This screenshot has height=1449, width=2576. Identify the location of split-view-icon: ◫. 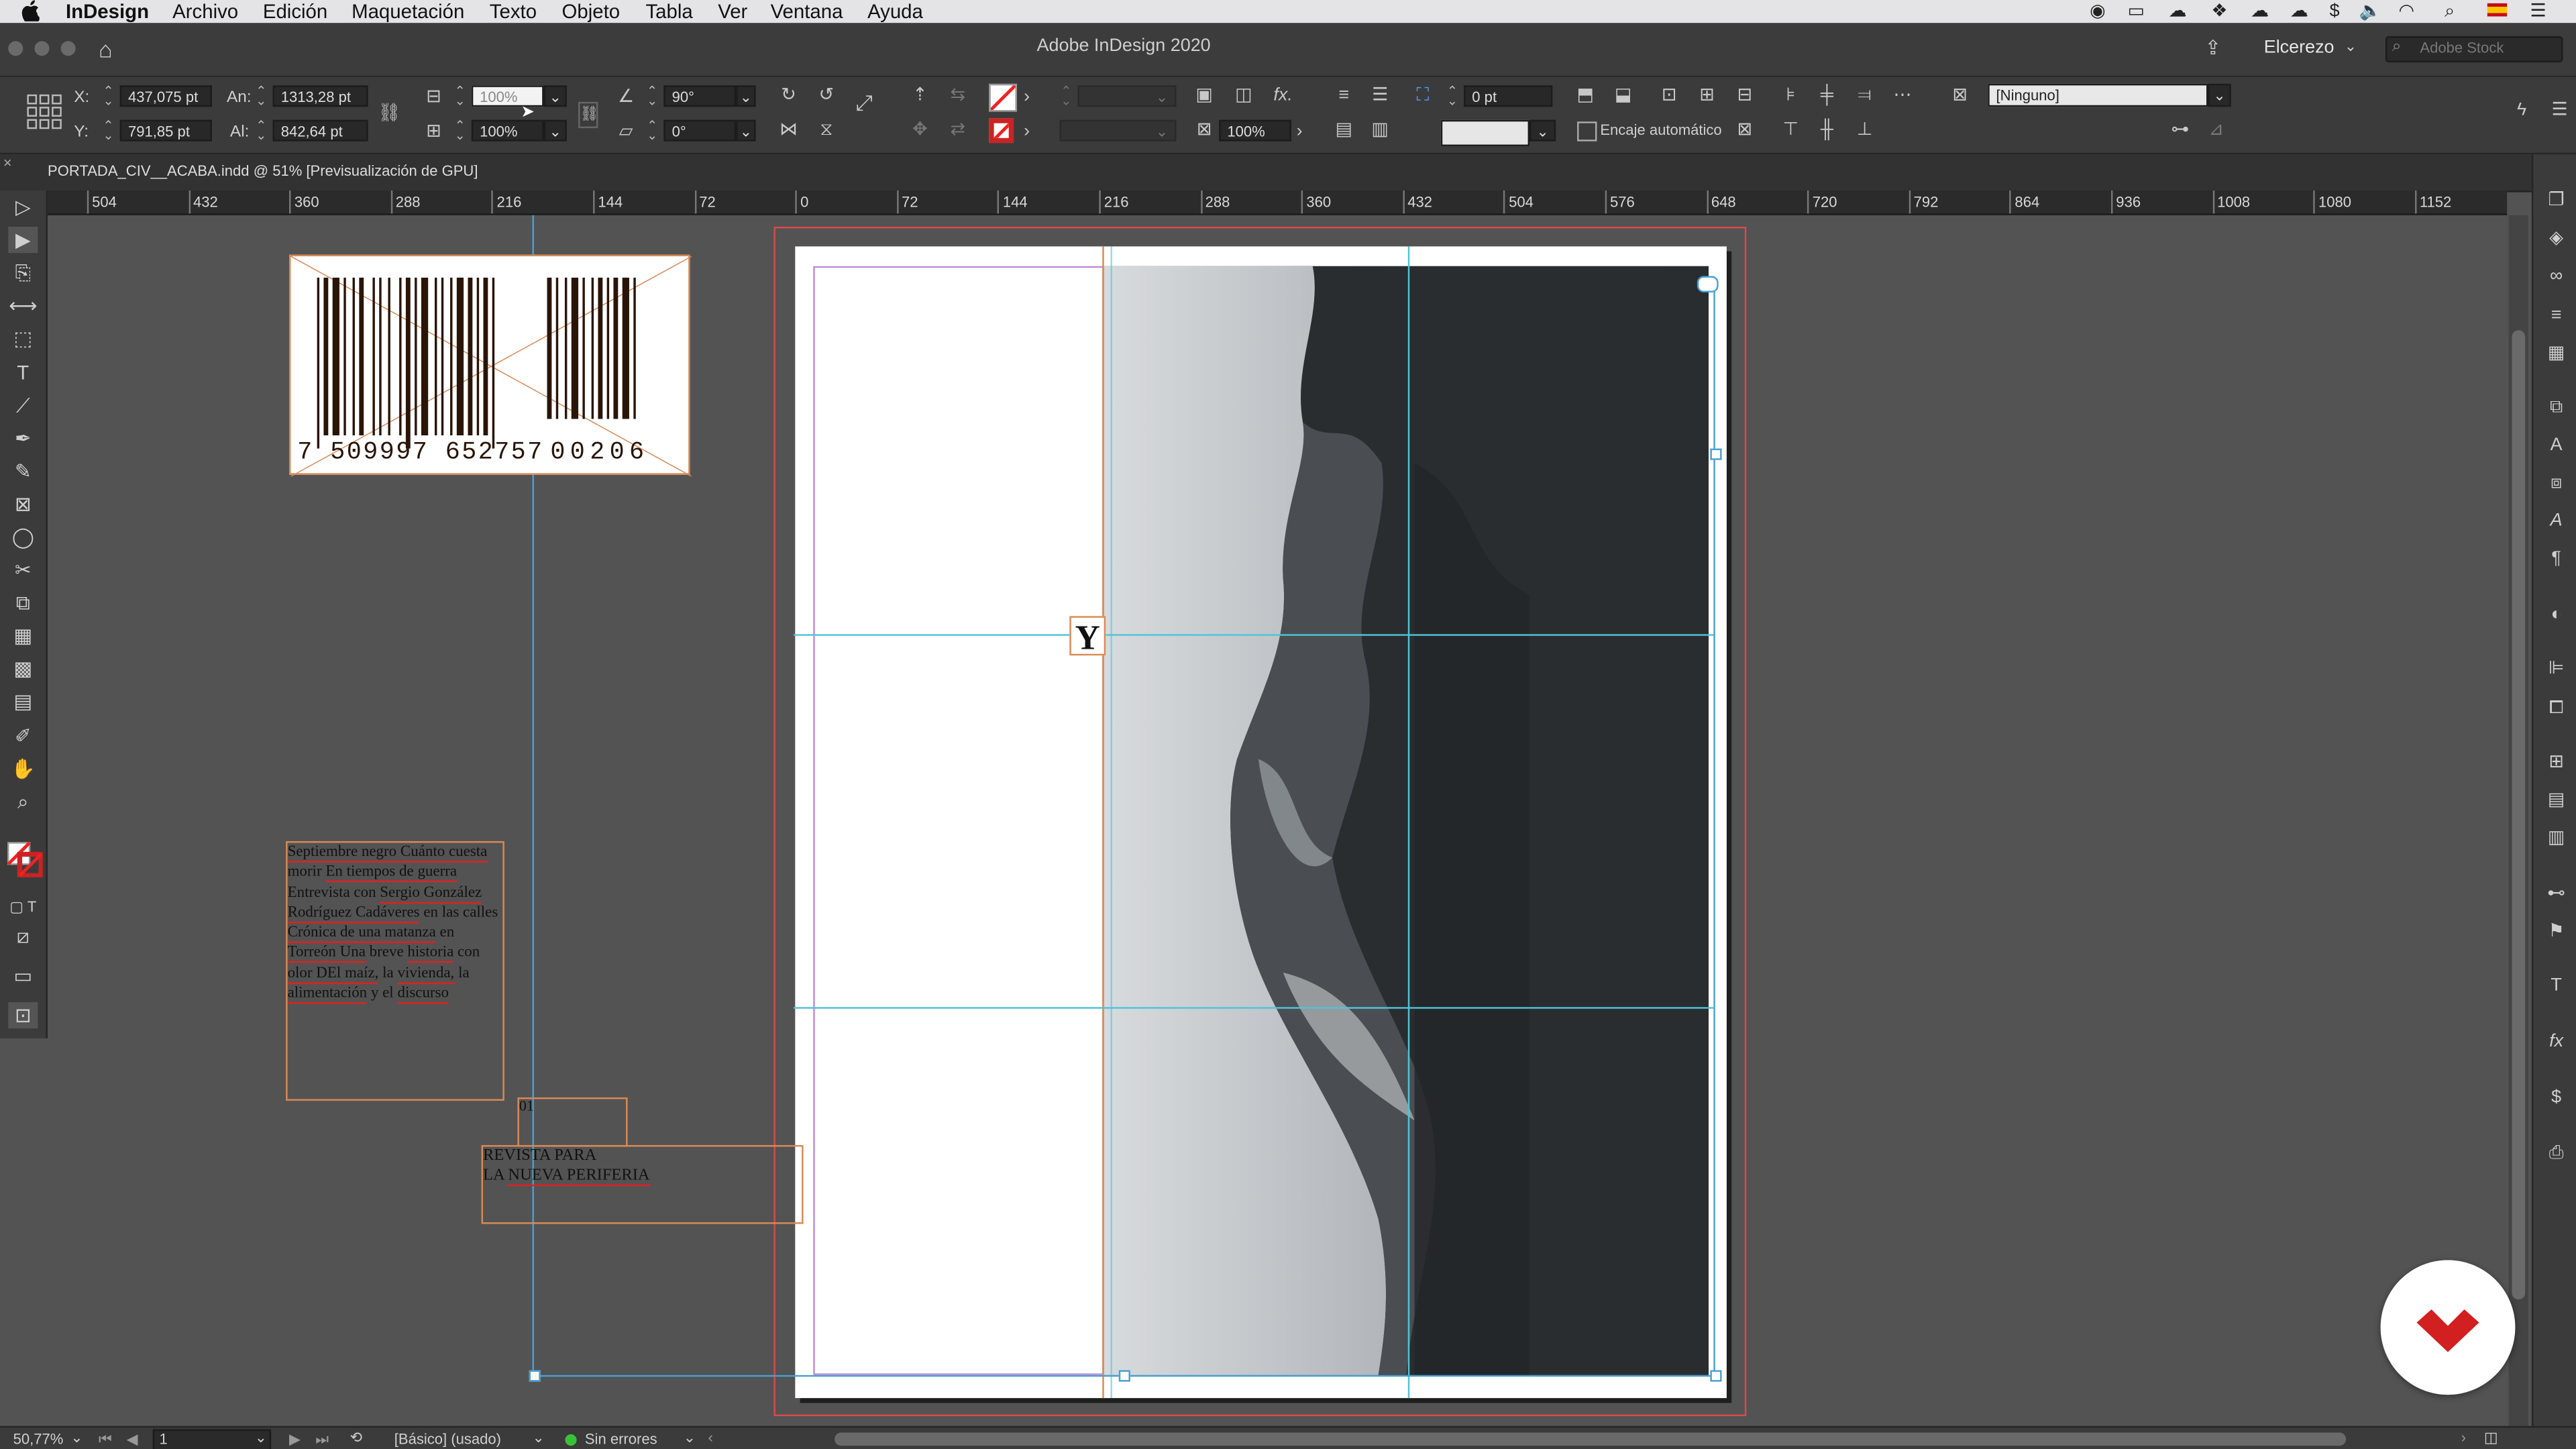
(2491, 1439).